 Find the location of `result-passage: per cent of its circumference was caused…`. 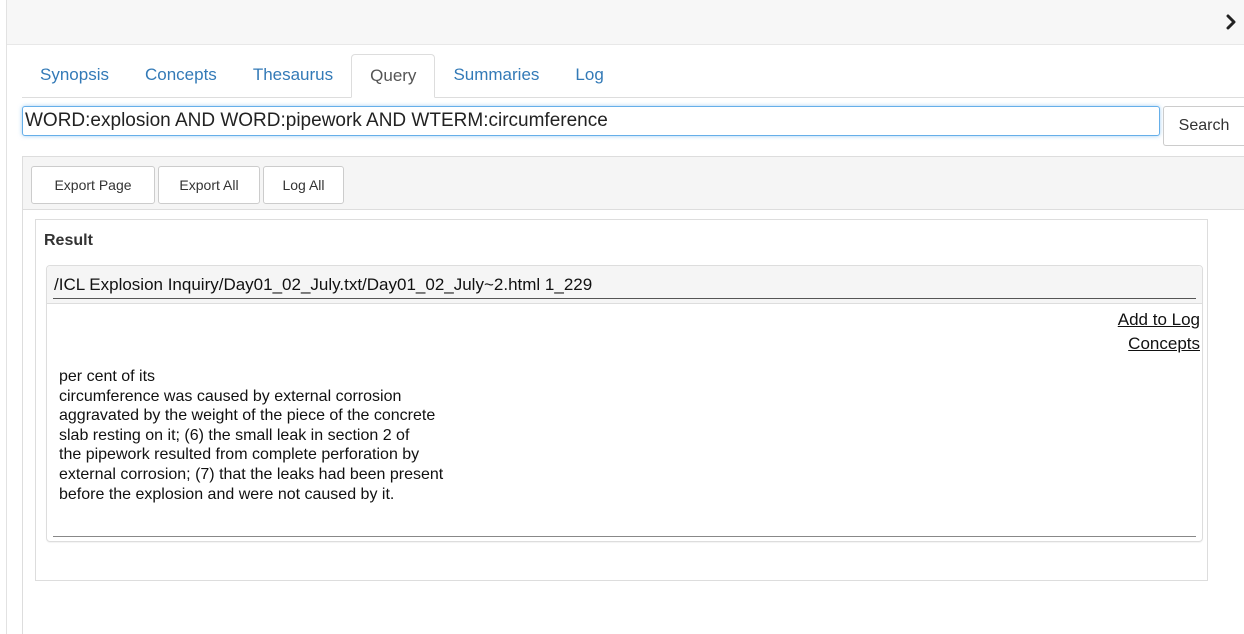

result-passage: per cent of its circumference was caused… is located at coordinates (409, 435).